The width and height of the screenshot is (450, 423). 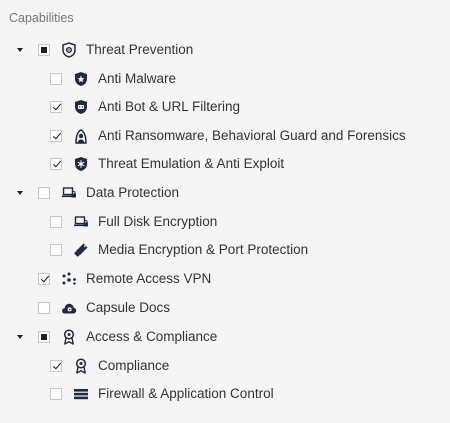 What do you see at coordinates (44, 50) in the screenshot?
I see `checkbox-threat-prevention` at bounding box center [44, 50].